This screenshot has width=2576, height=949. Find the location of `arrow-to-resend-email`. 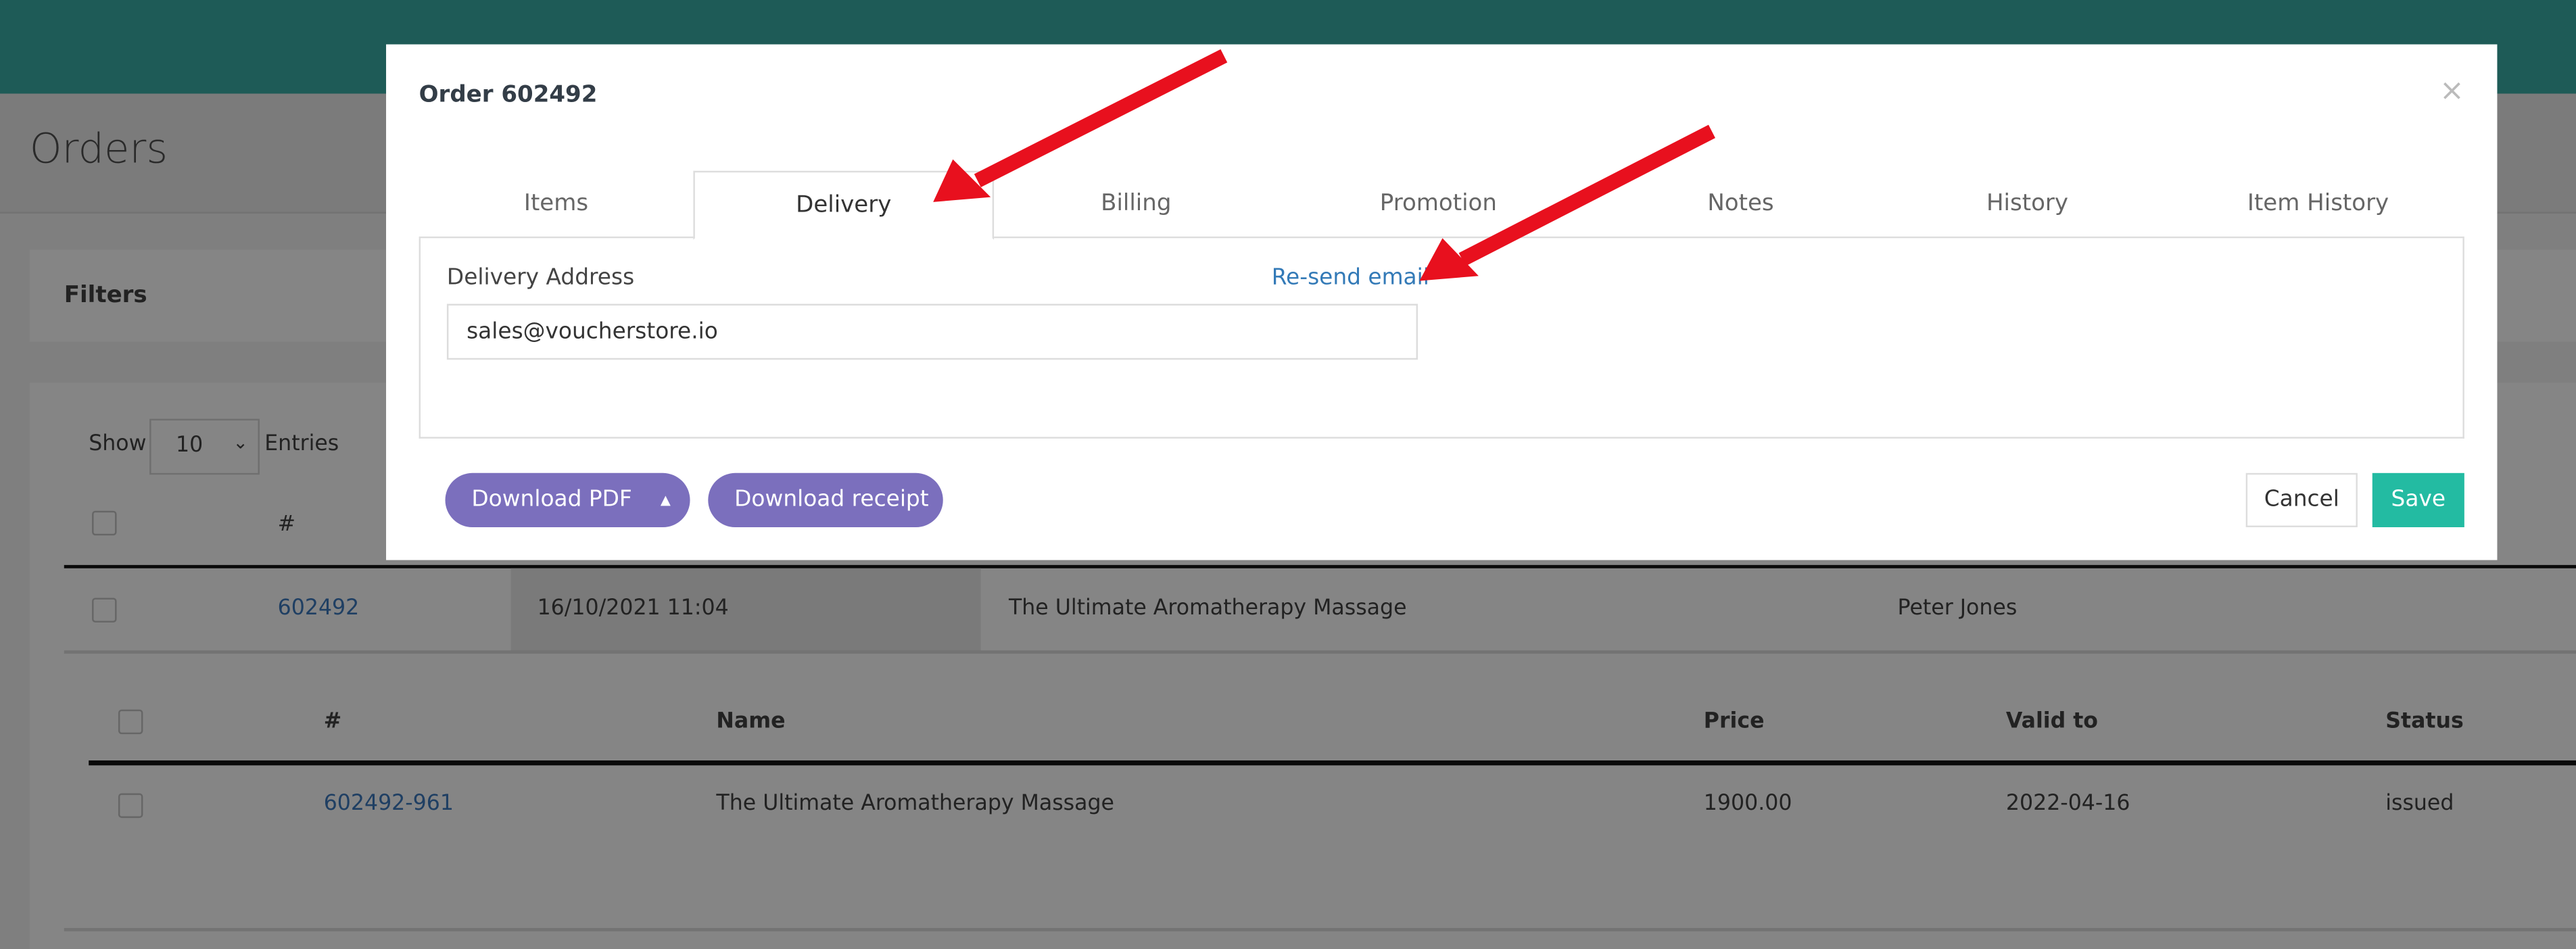

arrow-to-resend-email is located at coordinates (1567, 202).